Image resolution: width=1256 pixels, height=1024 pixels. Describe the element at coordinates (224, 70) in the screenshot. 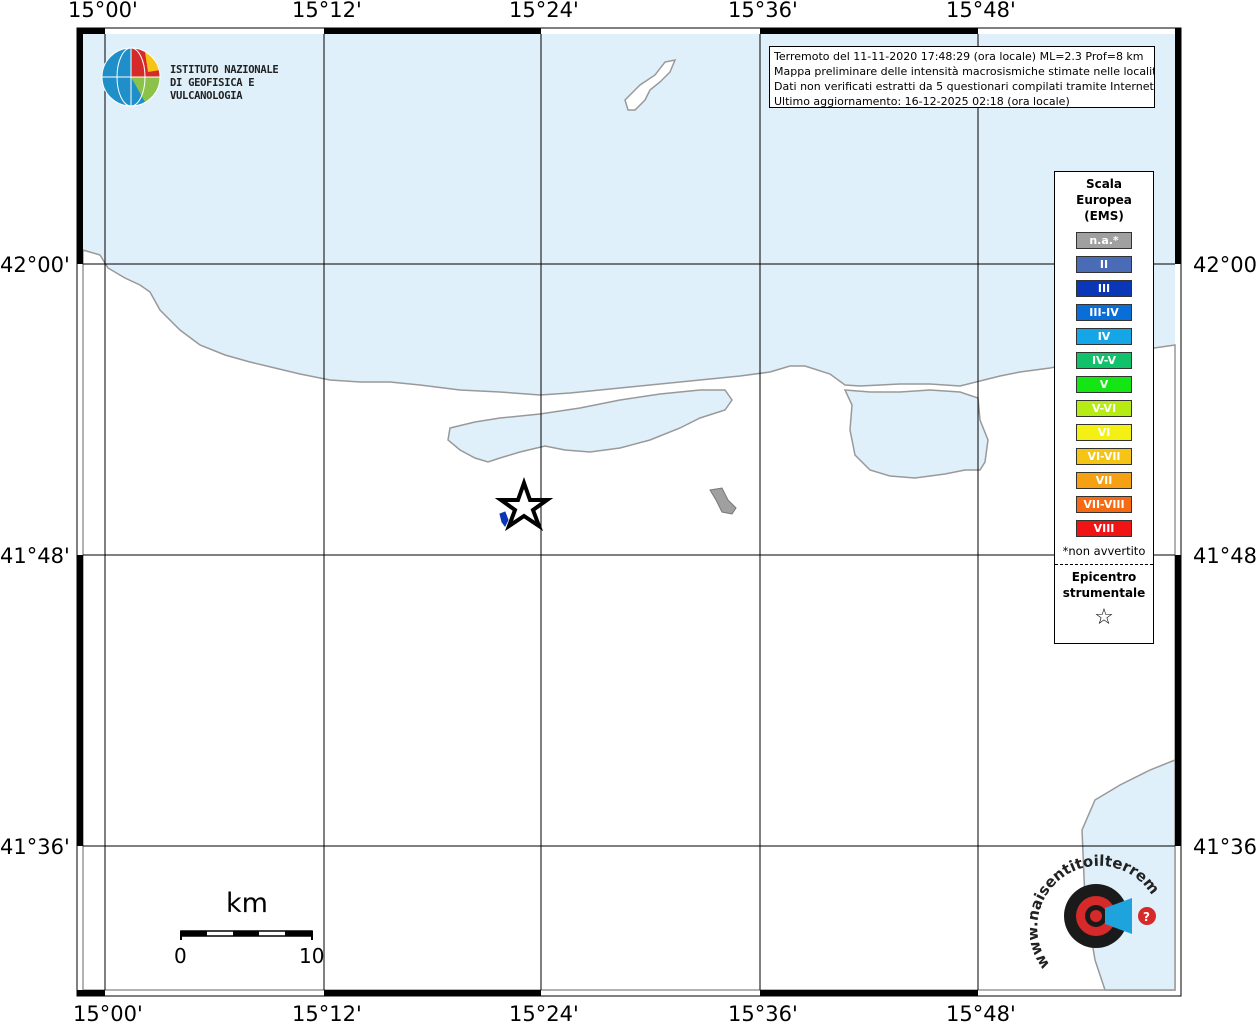

I see `ingv-logo-line-1: ISTITUTO NAZIONALE` at that location.